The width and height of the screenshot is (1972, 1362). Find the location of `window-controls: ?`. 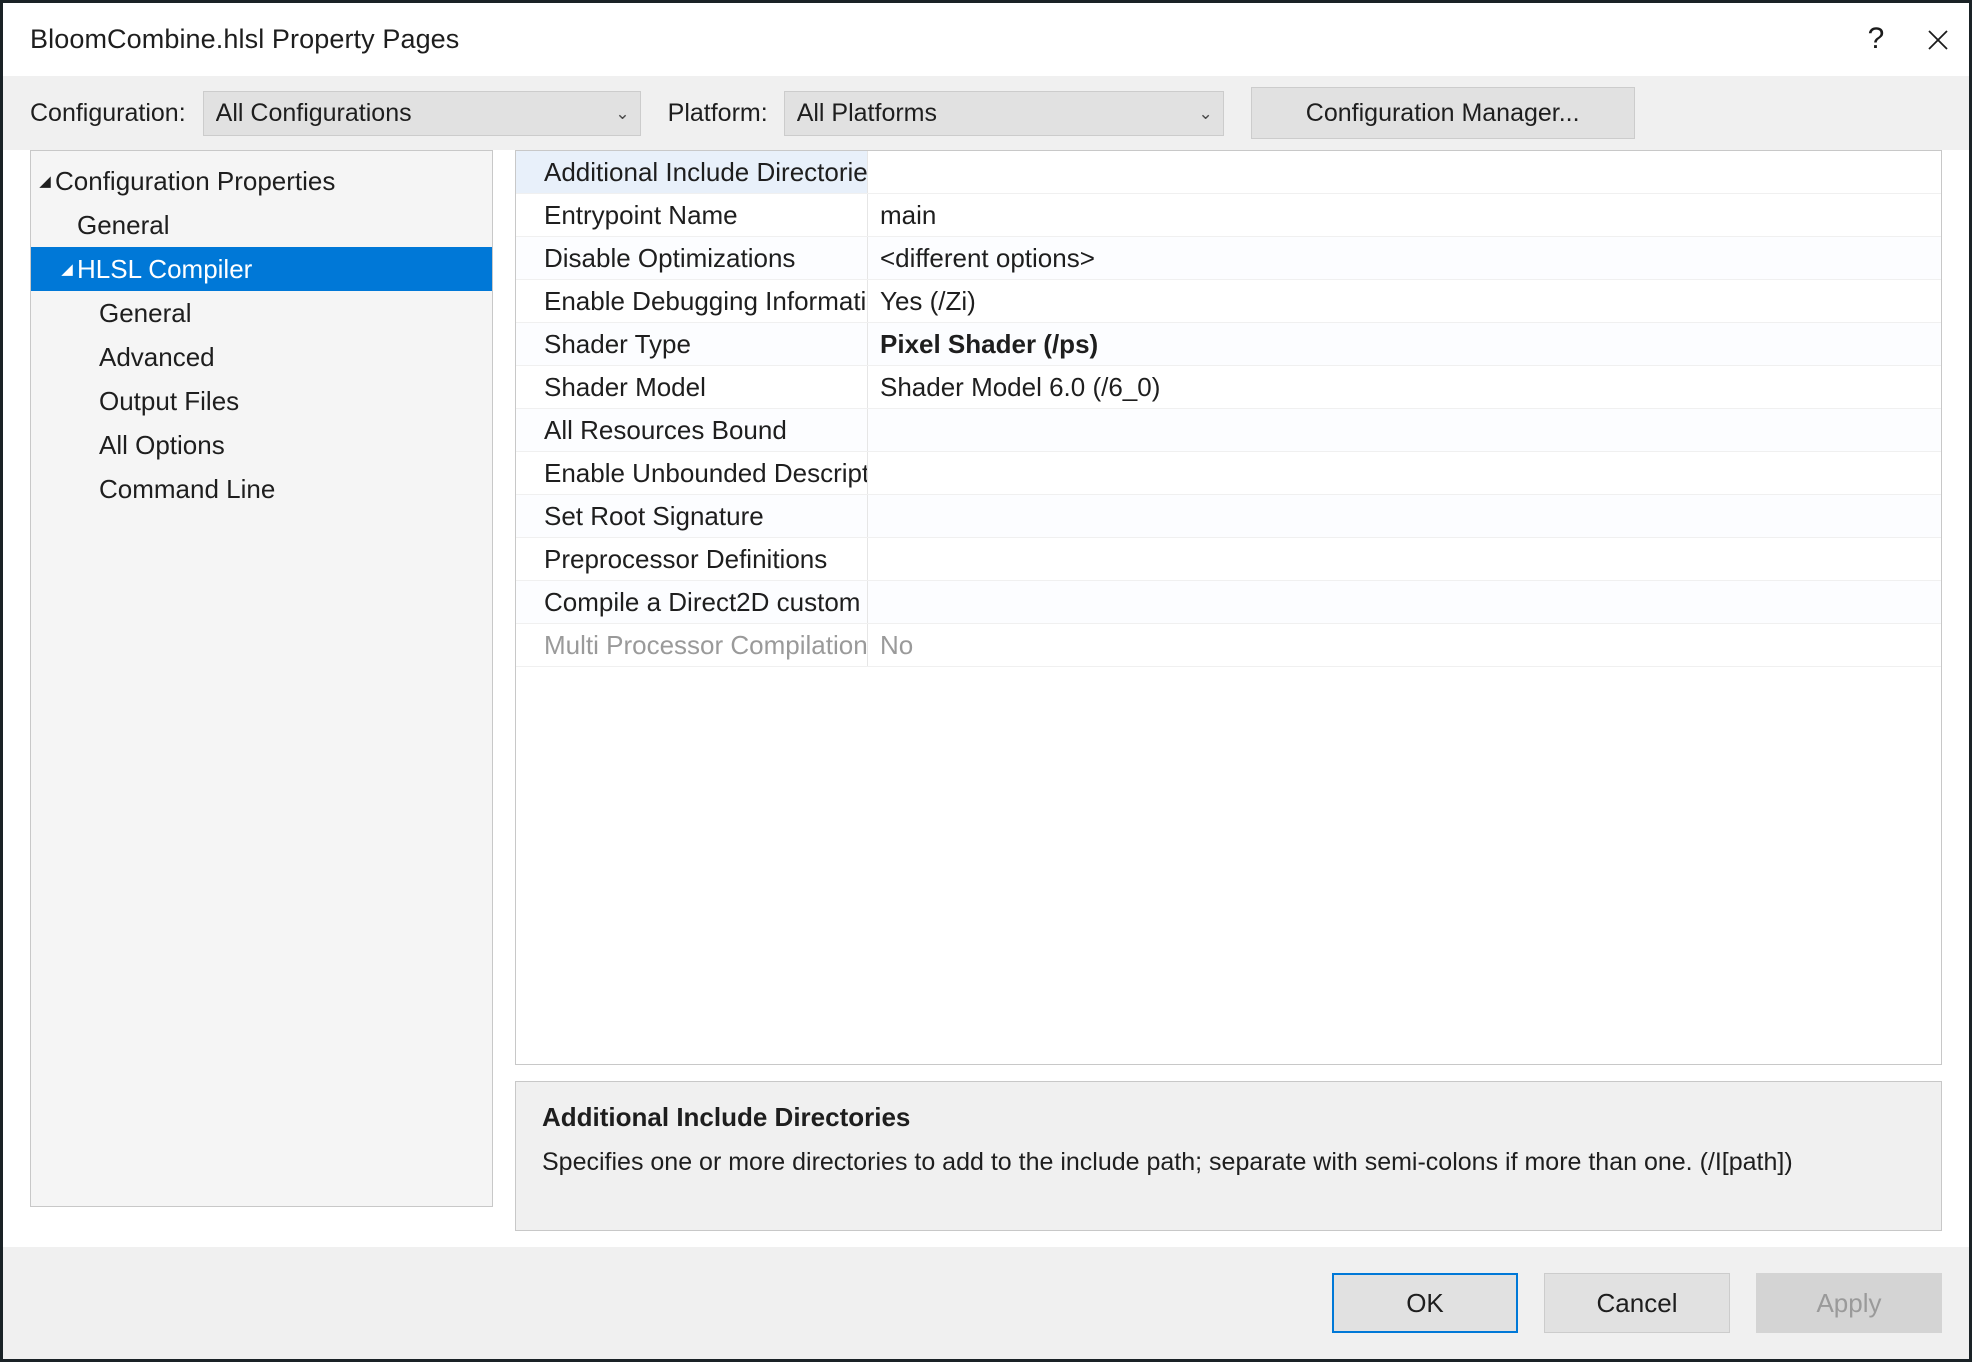

window-controls: ? is located at coordinates (1907, 39).